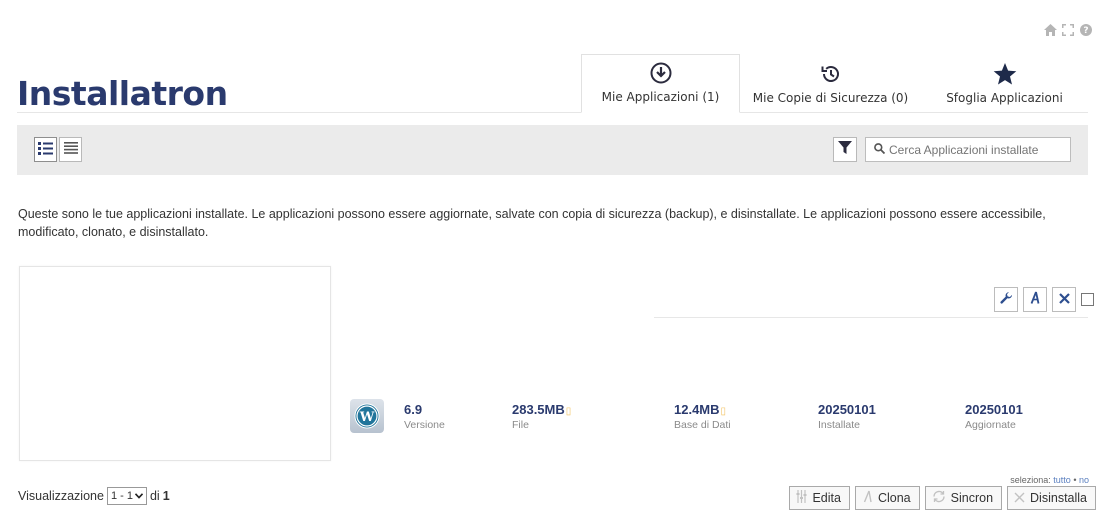  Describe the element at coordinates (697, 409) in the screenshot. I see `stat-value: 12.4MB` at that location.